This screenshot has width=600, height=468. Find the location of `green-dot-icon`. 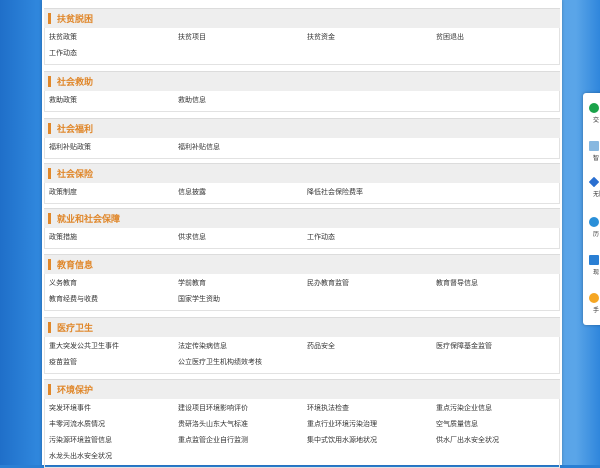

green-dot-icon is located at coordinates (594, 108).